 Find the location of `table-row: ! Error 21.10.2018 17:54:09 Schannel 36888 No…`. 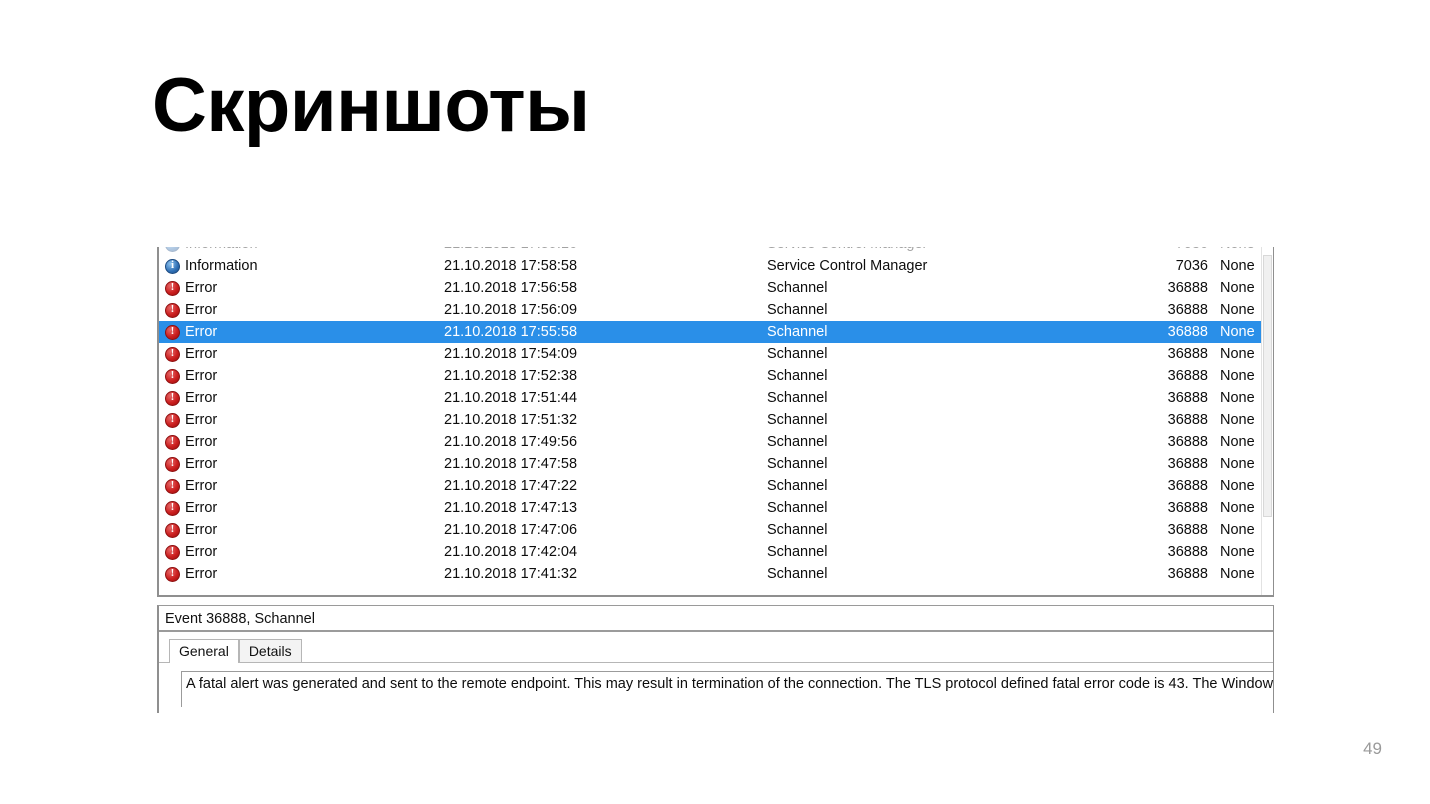

table-row: ! Error 21.10.2018 17:54:09 Schannel 36888 No… is located at coordinates (710, 354).